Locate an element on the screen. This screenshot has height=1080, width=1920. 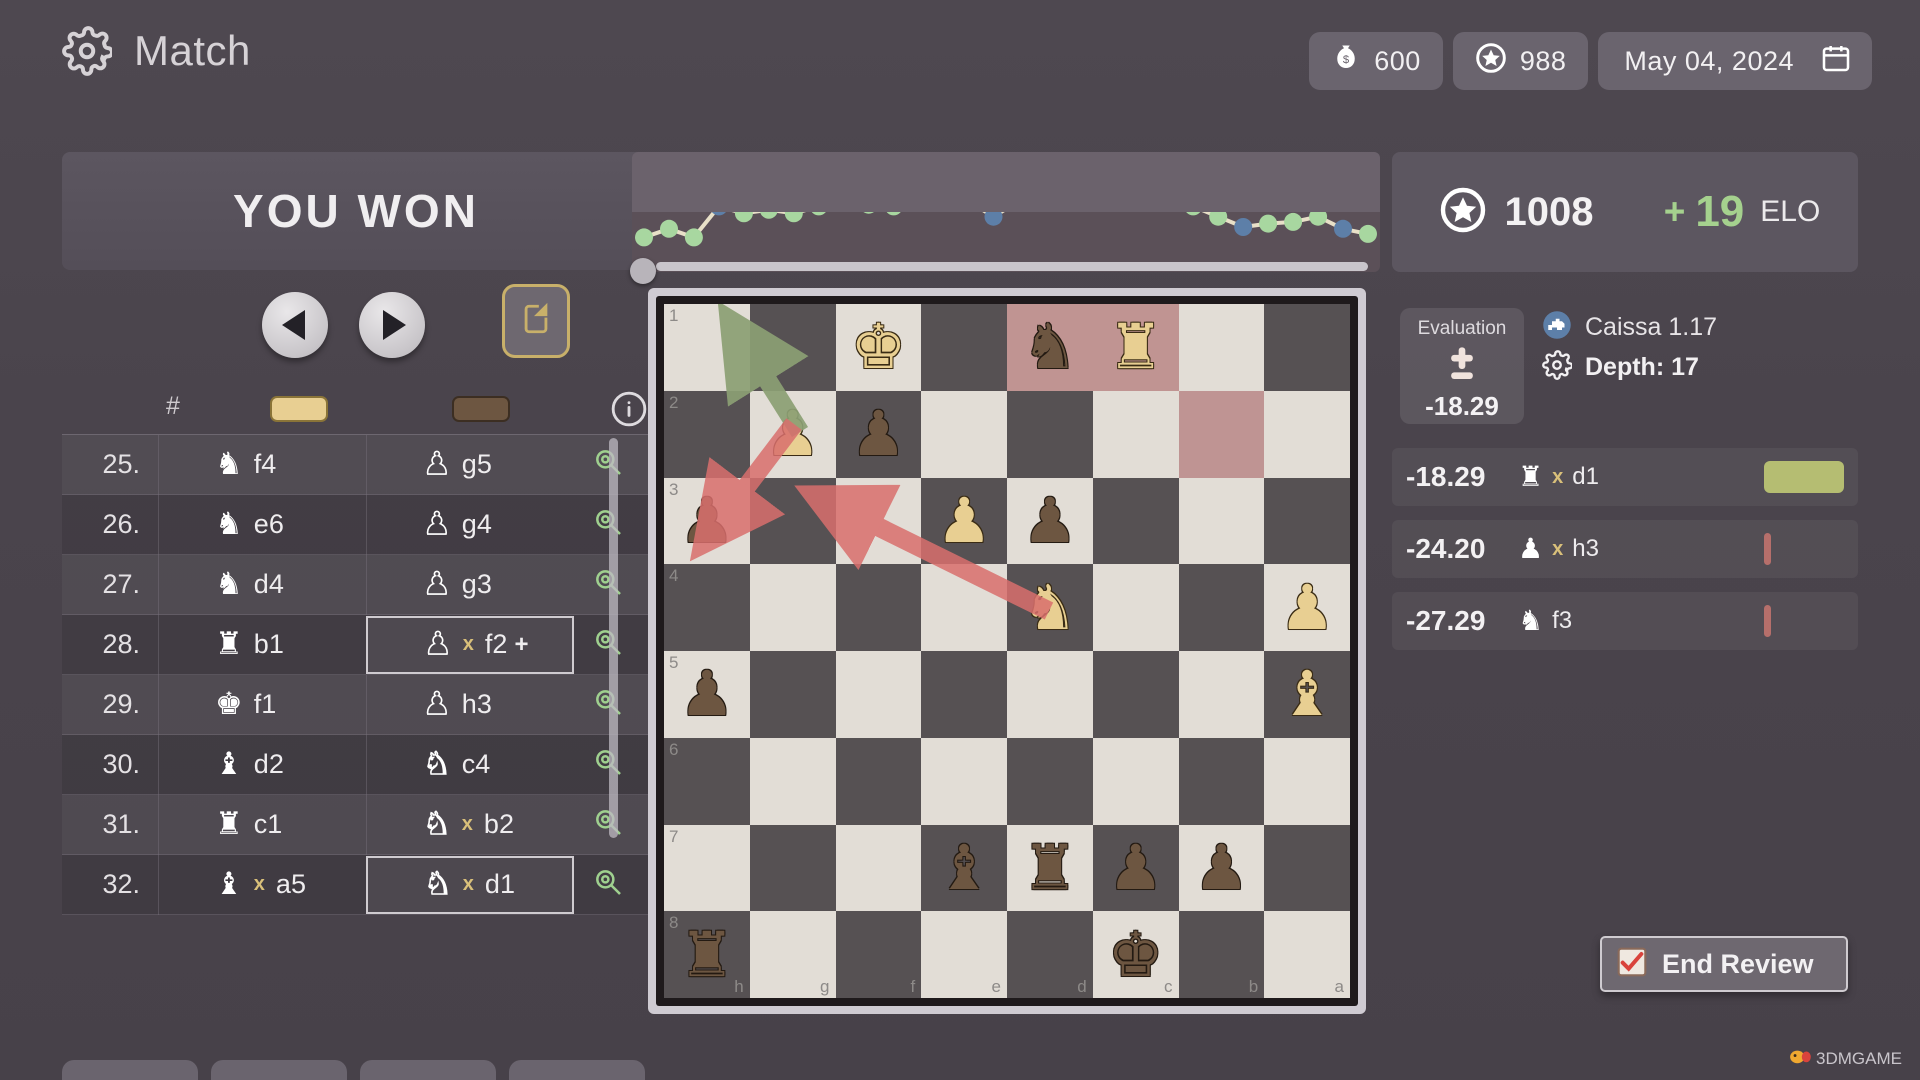
table-row: 31. ♜ c1 ♞ x b2 is located at coordinates (356, 824).